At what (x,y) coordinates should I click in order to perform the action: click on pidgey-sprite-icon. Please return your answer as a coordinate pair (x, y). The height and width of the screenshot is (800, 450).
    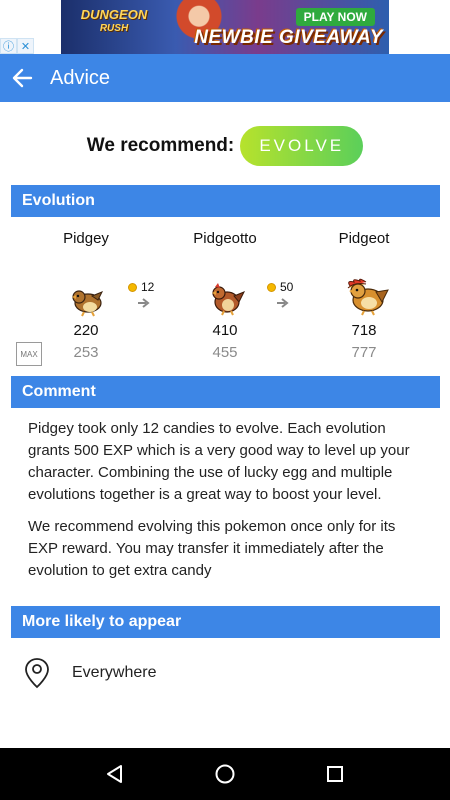
    Looking at the image, I should click on (88, 303).